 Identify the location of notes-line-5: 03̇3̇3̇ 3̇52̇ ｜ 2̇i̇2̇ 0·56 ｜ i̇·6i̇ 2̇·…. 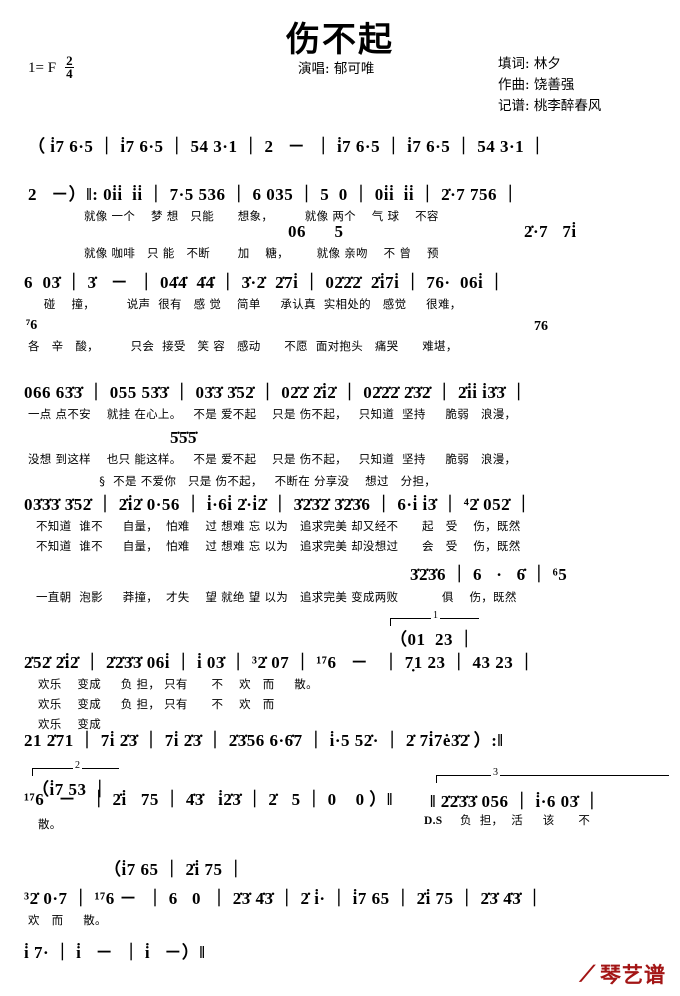
(278, 504).